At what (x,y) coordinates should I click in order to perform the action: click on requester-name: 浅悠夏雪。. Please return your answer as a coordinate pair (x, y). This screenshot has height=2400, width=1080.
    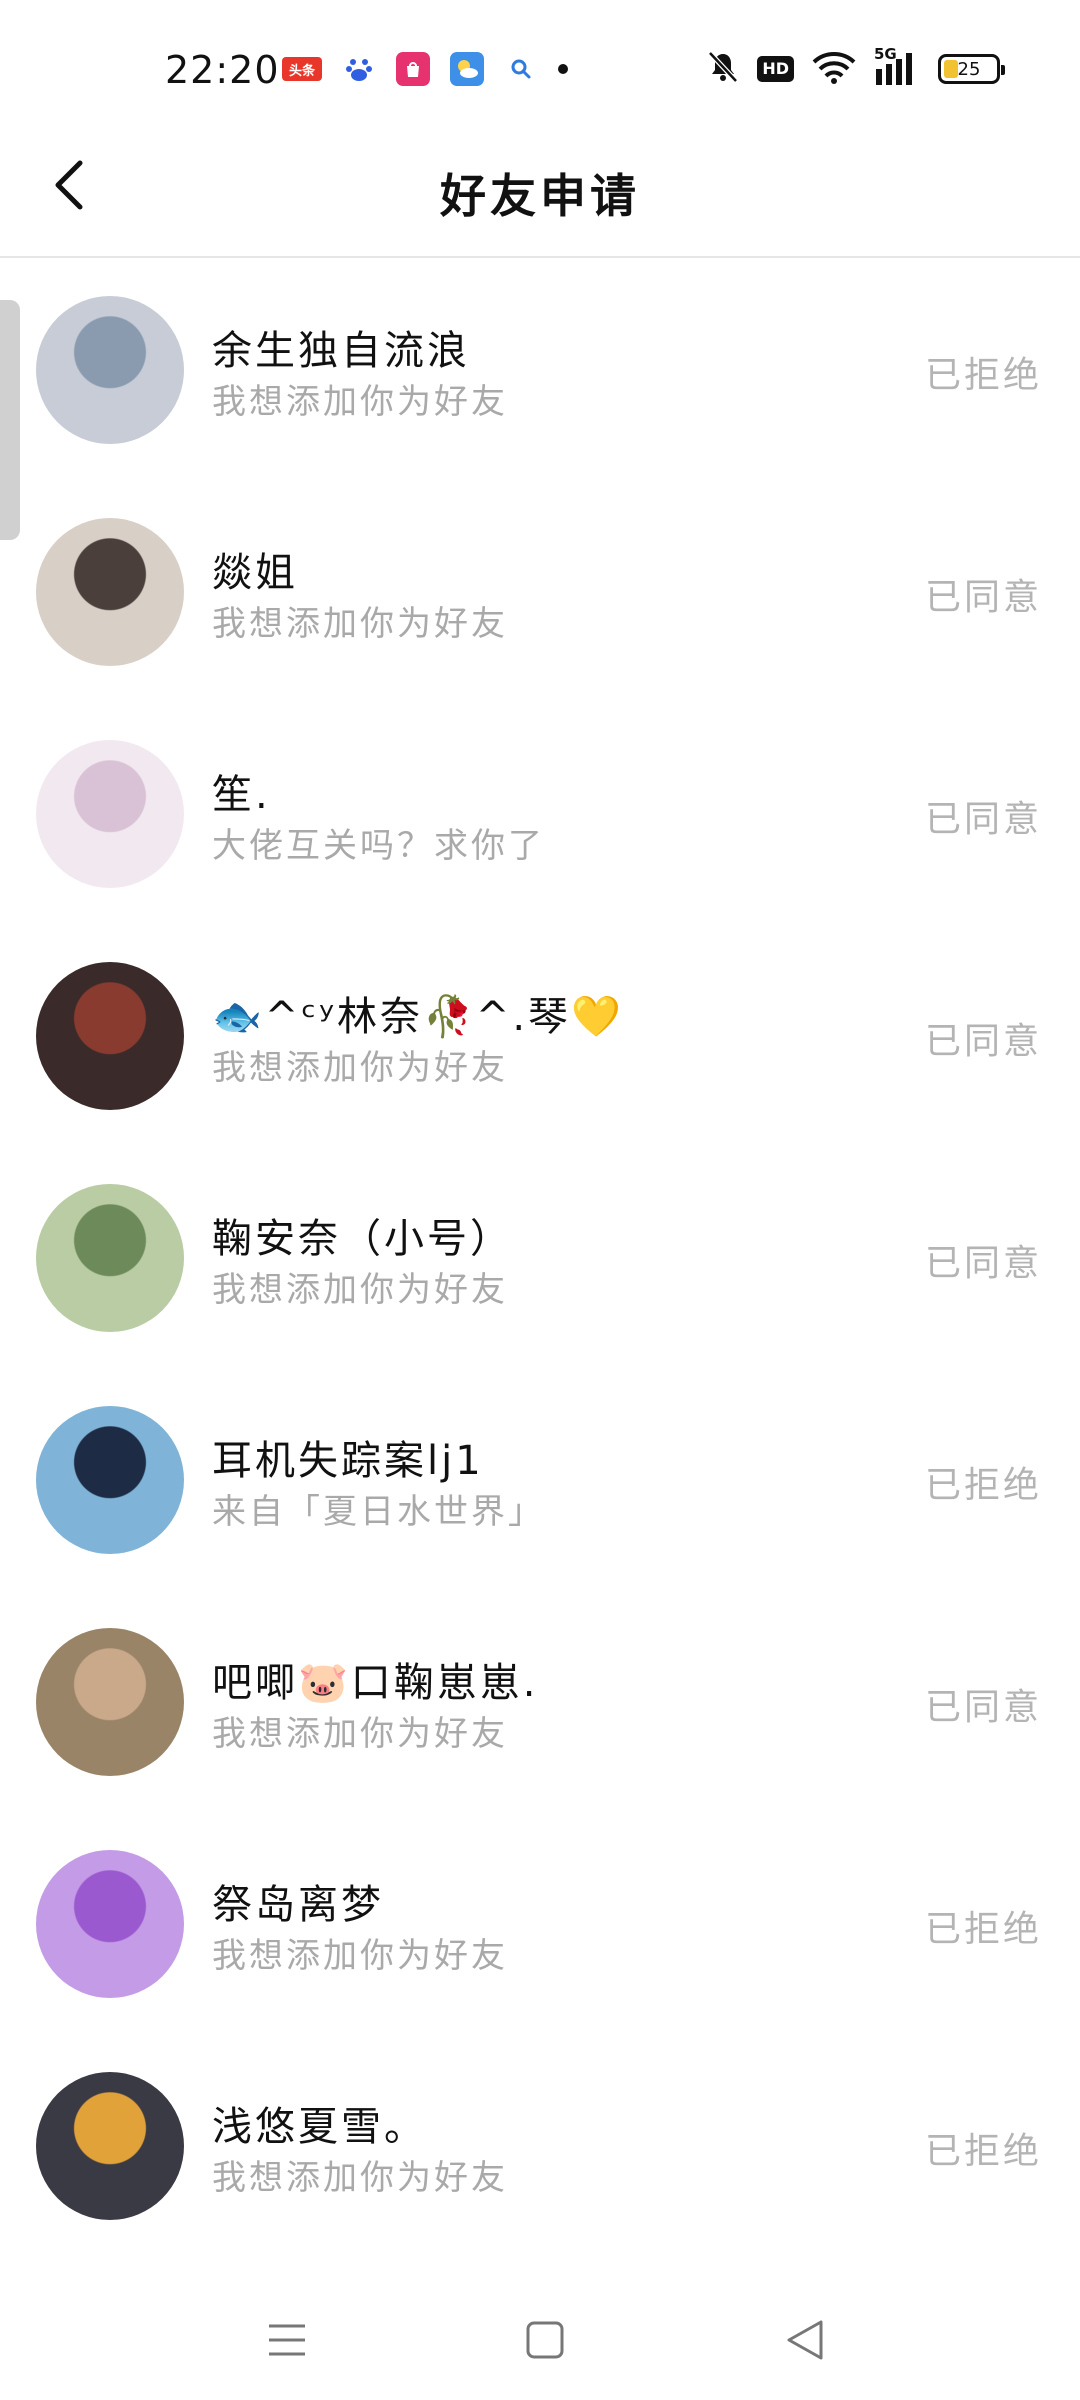
    Looking at the image, I should click on (319, 2127).